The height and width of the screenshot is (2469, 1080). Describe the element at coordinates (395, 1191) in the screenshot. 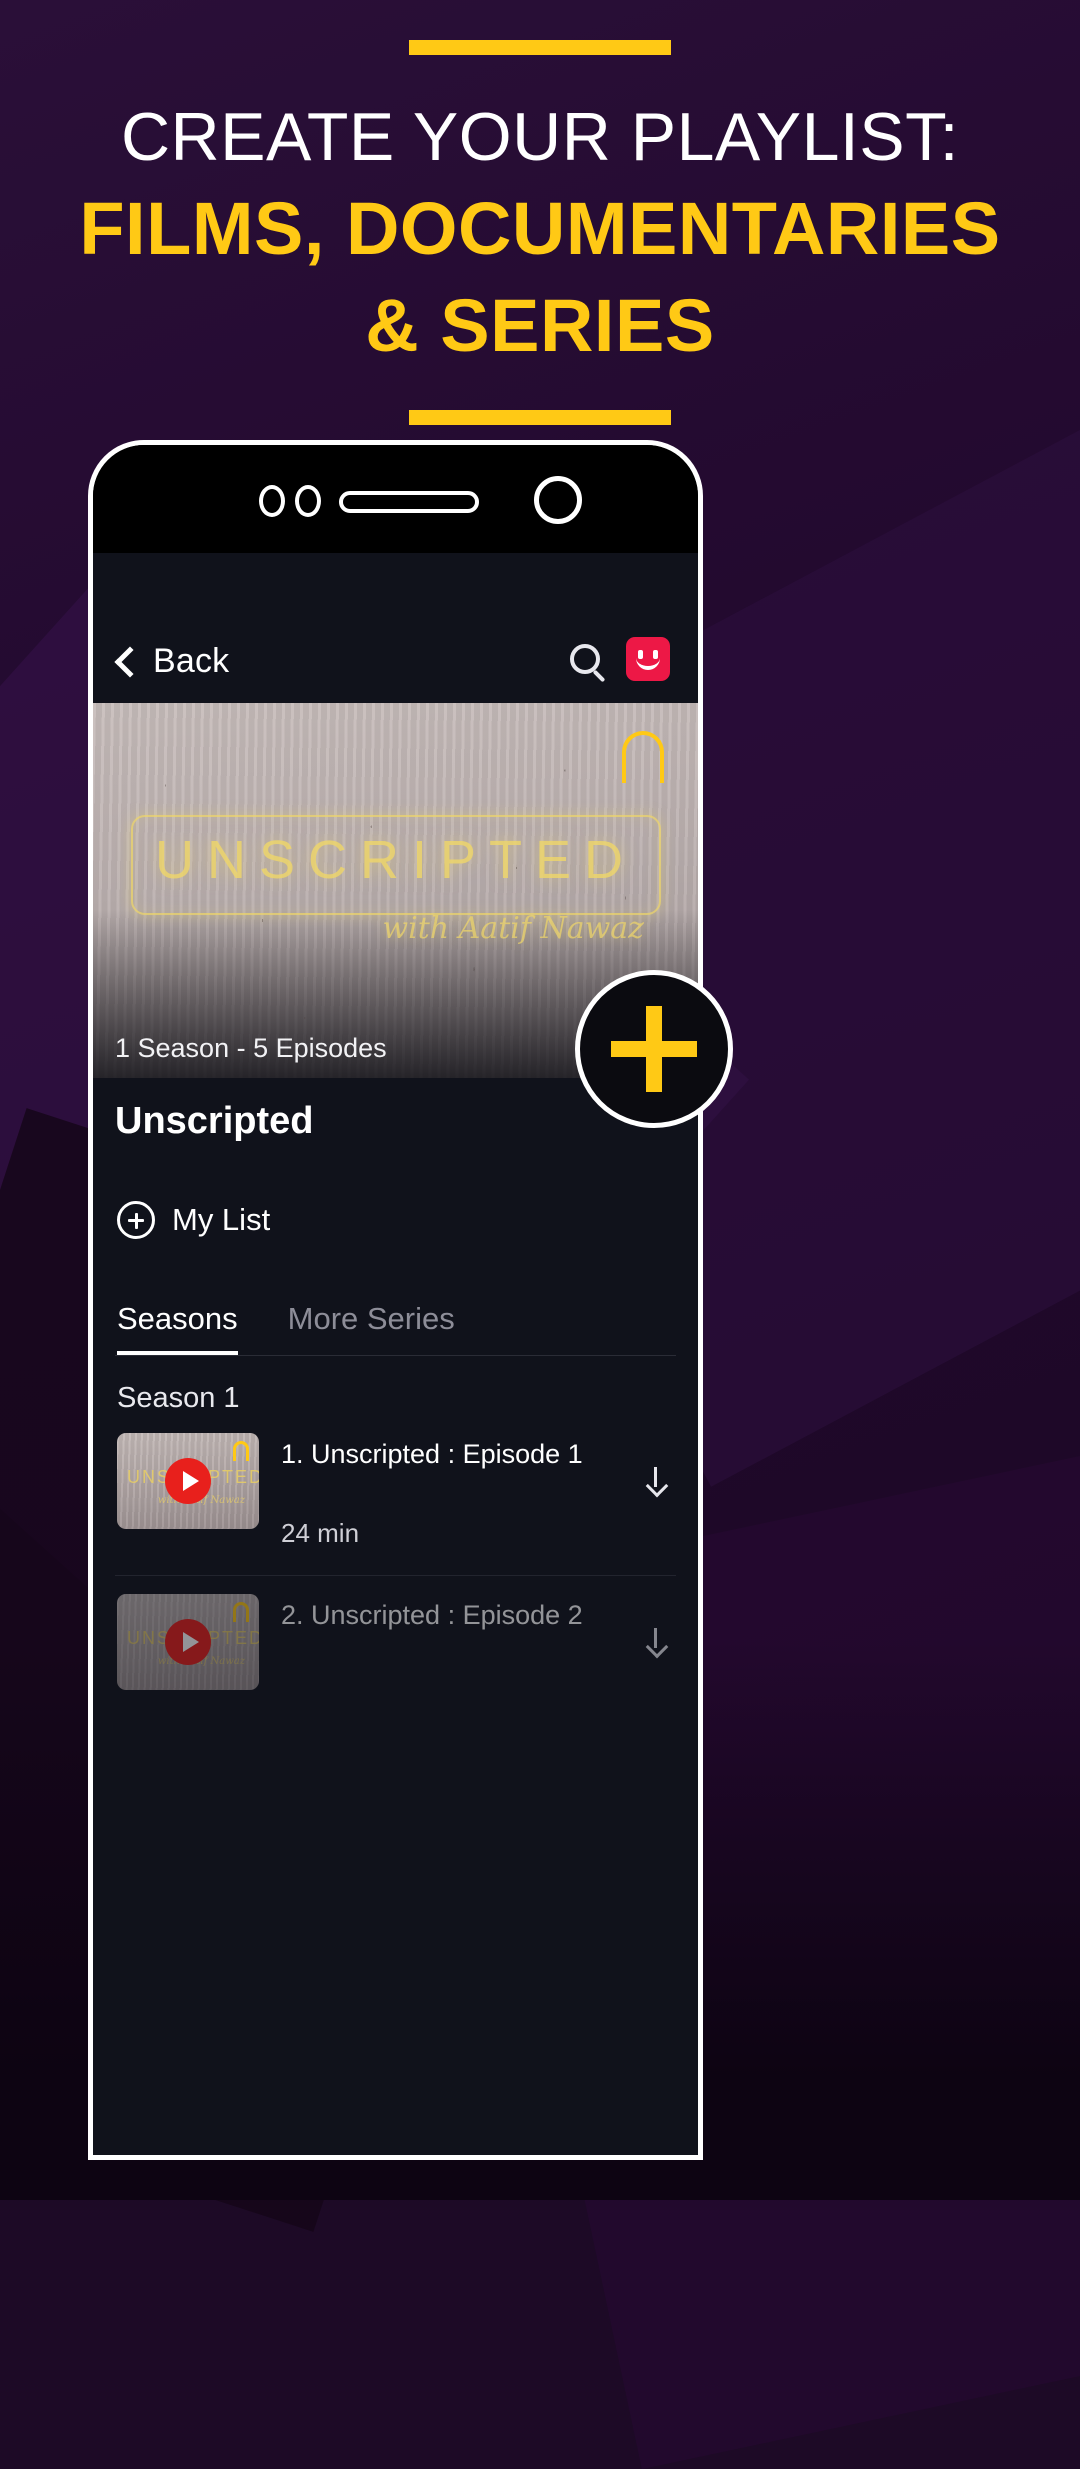

I see `my-list-button: My List` at that location.